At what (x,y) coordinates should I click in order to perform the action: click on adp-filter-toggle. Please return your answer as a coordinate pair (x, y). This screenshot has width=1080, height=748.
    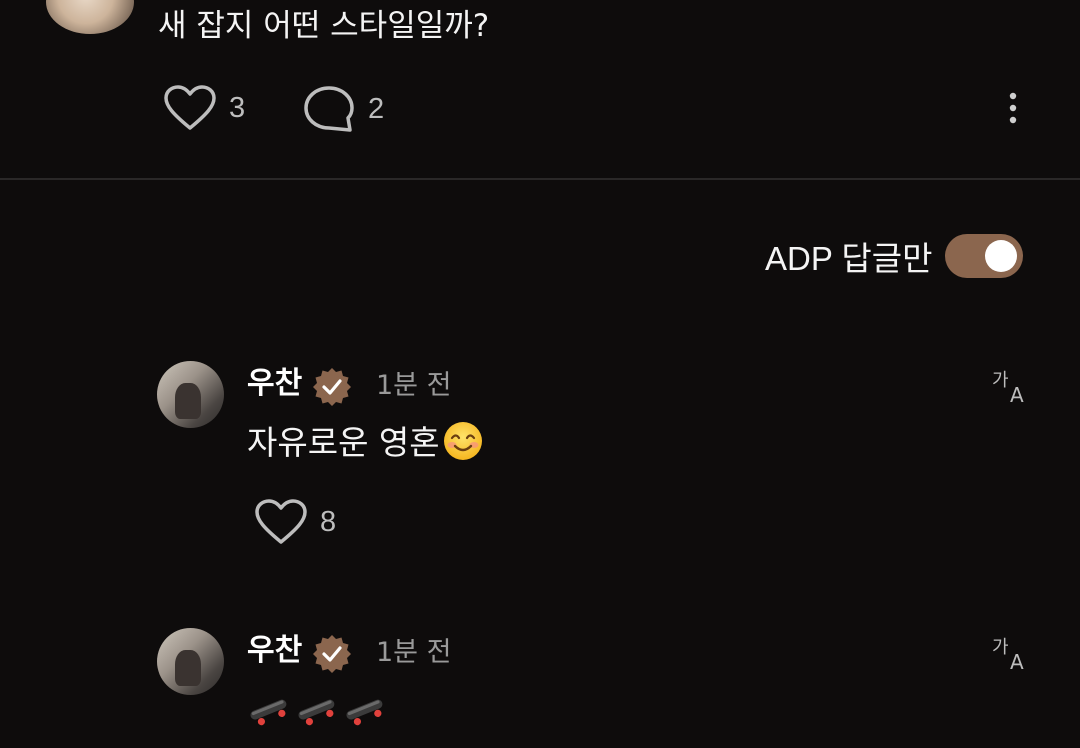
    Looking at the image, I should click on (983, 256).